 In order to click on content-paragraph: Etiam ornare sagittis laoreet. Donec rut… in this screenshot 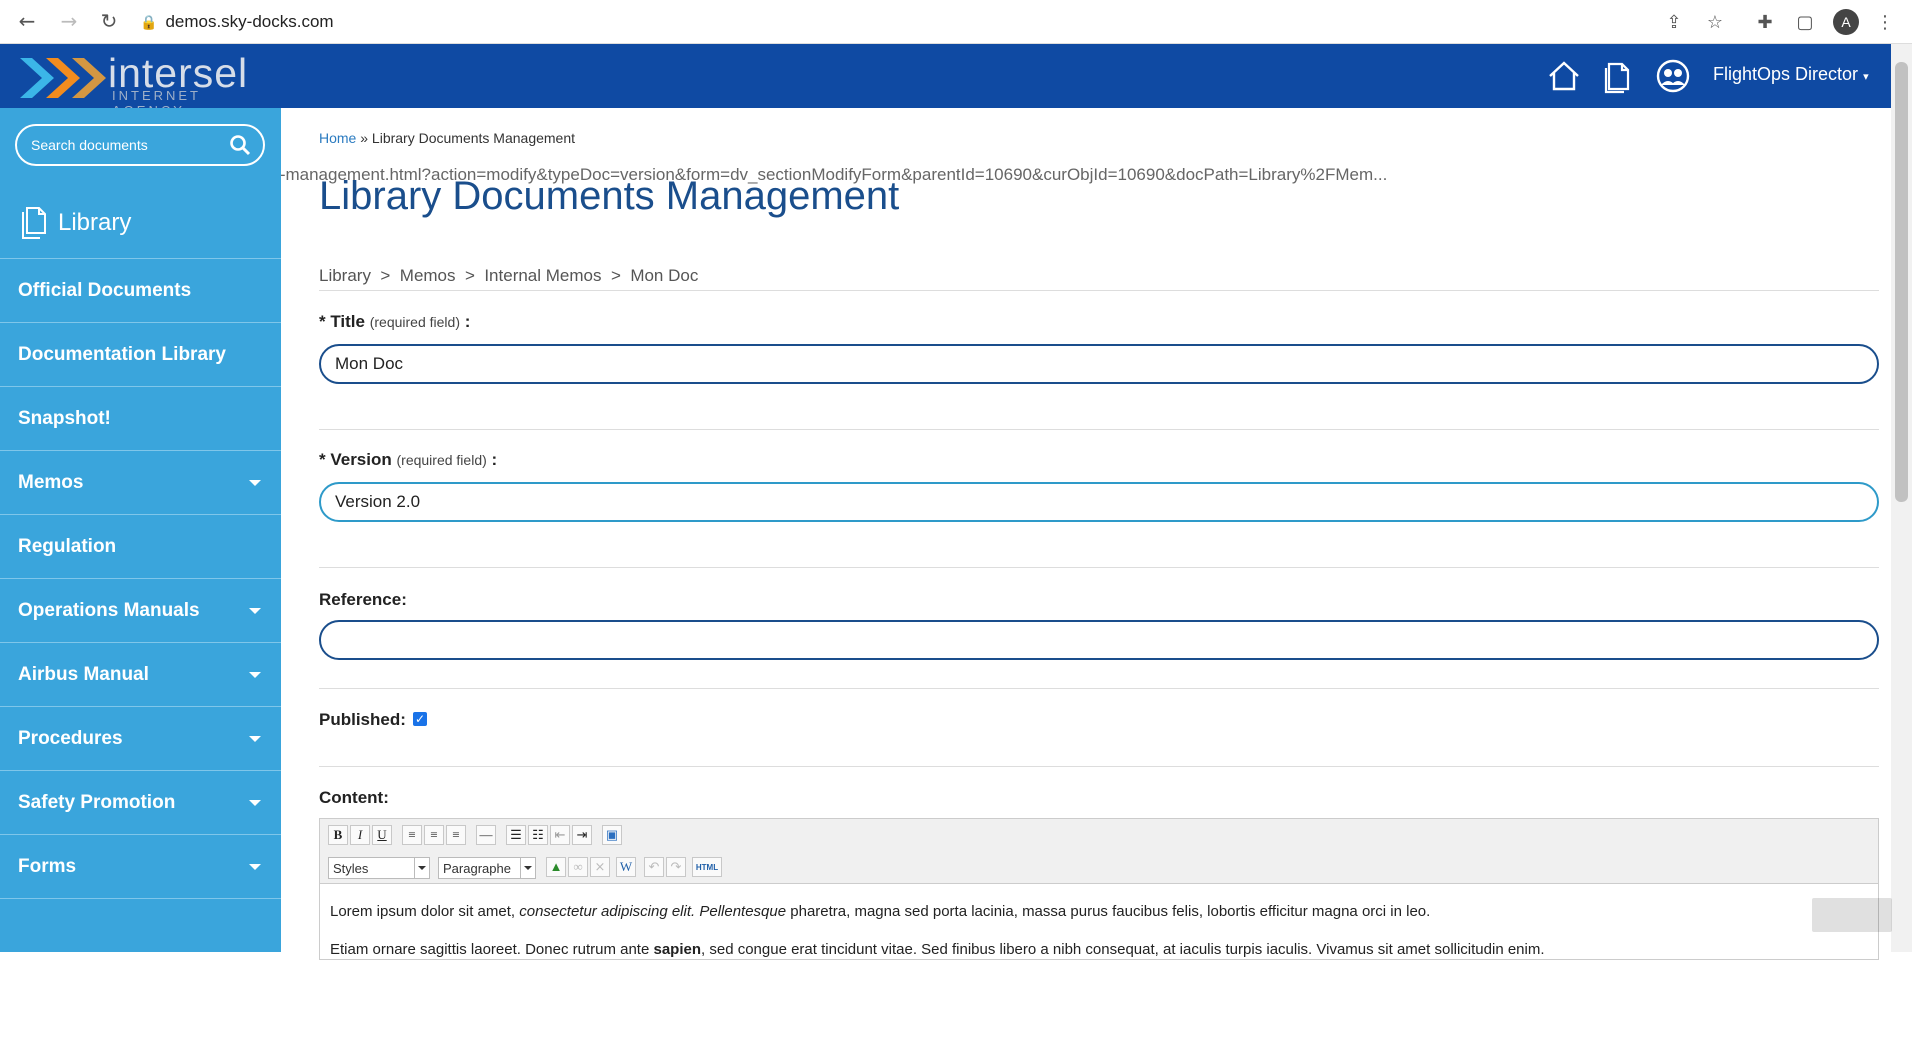, I will do `click(1095, 950)`.